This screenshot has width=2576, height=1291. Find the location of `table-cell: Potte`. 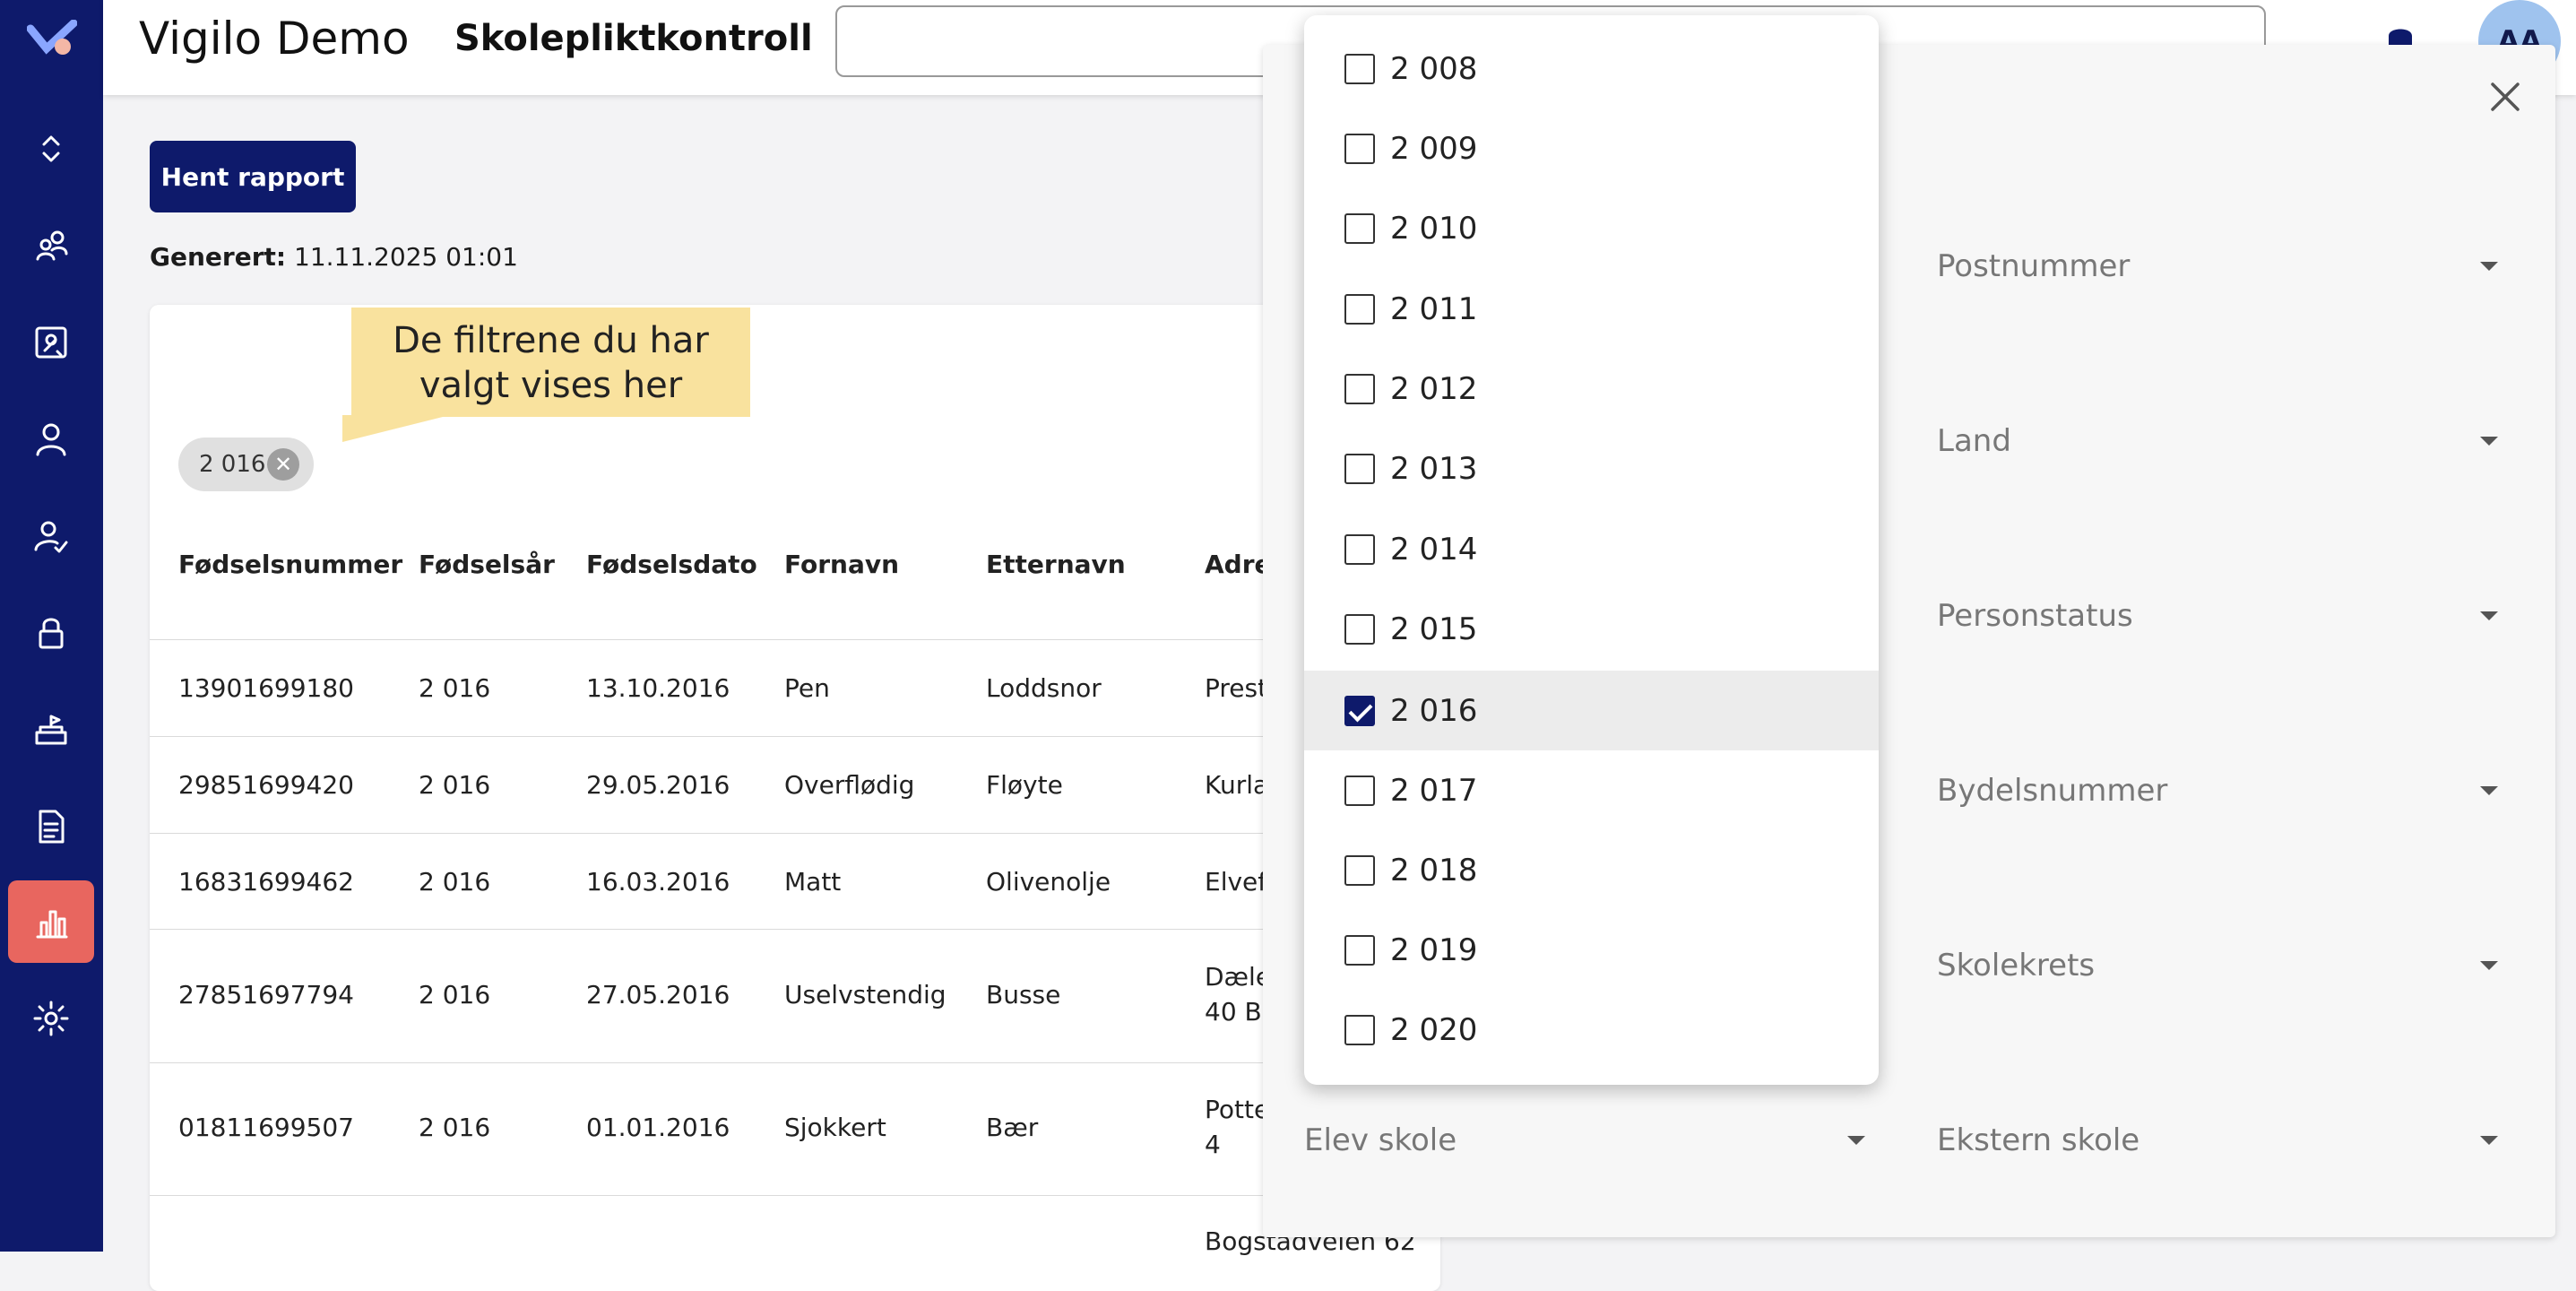

table-cell: Potte is located at coordinates (1237, 1110).